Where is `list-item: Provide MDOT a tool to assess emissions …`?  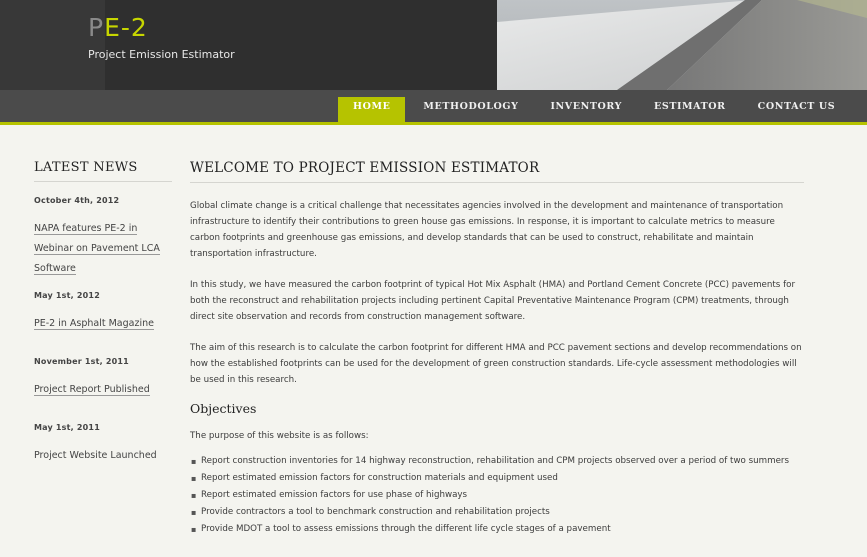
list-item: Provide MDOT a tool to assess emissions … is located at coordinates (497, 529).